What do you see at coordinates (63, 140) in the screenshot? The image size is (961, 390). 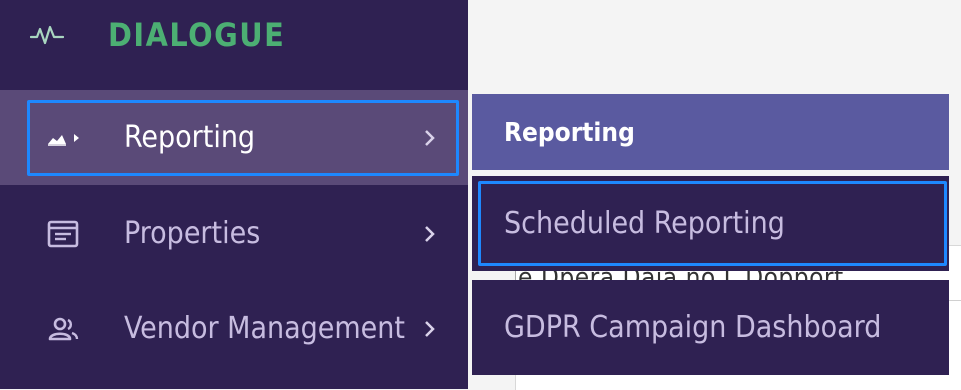 I see `area-chart-icon` at bounding box center [63, 140].